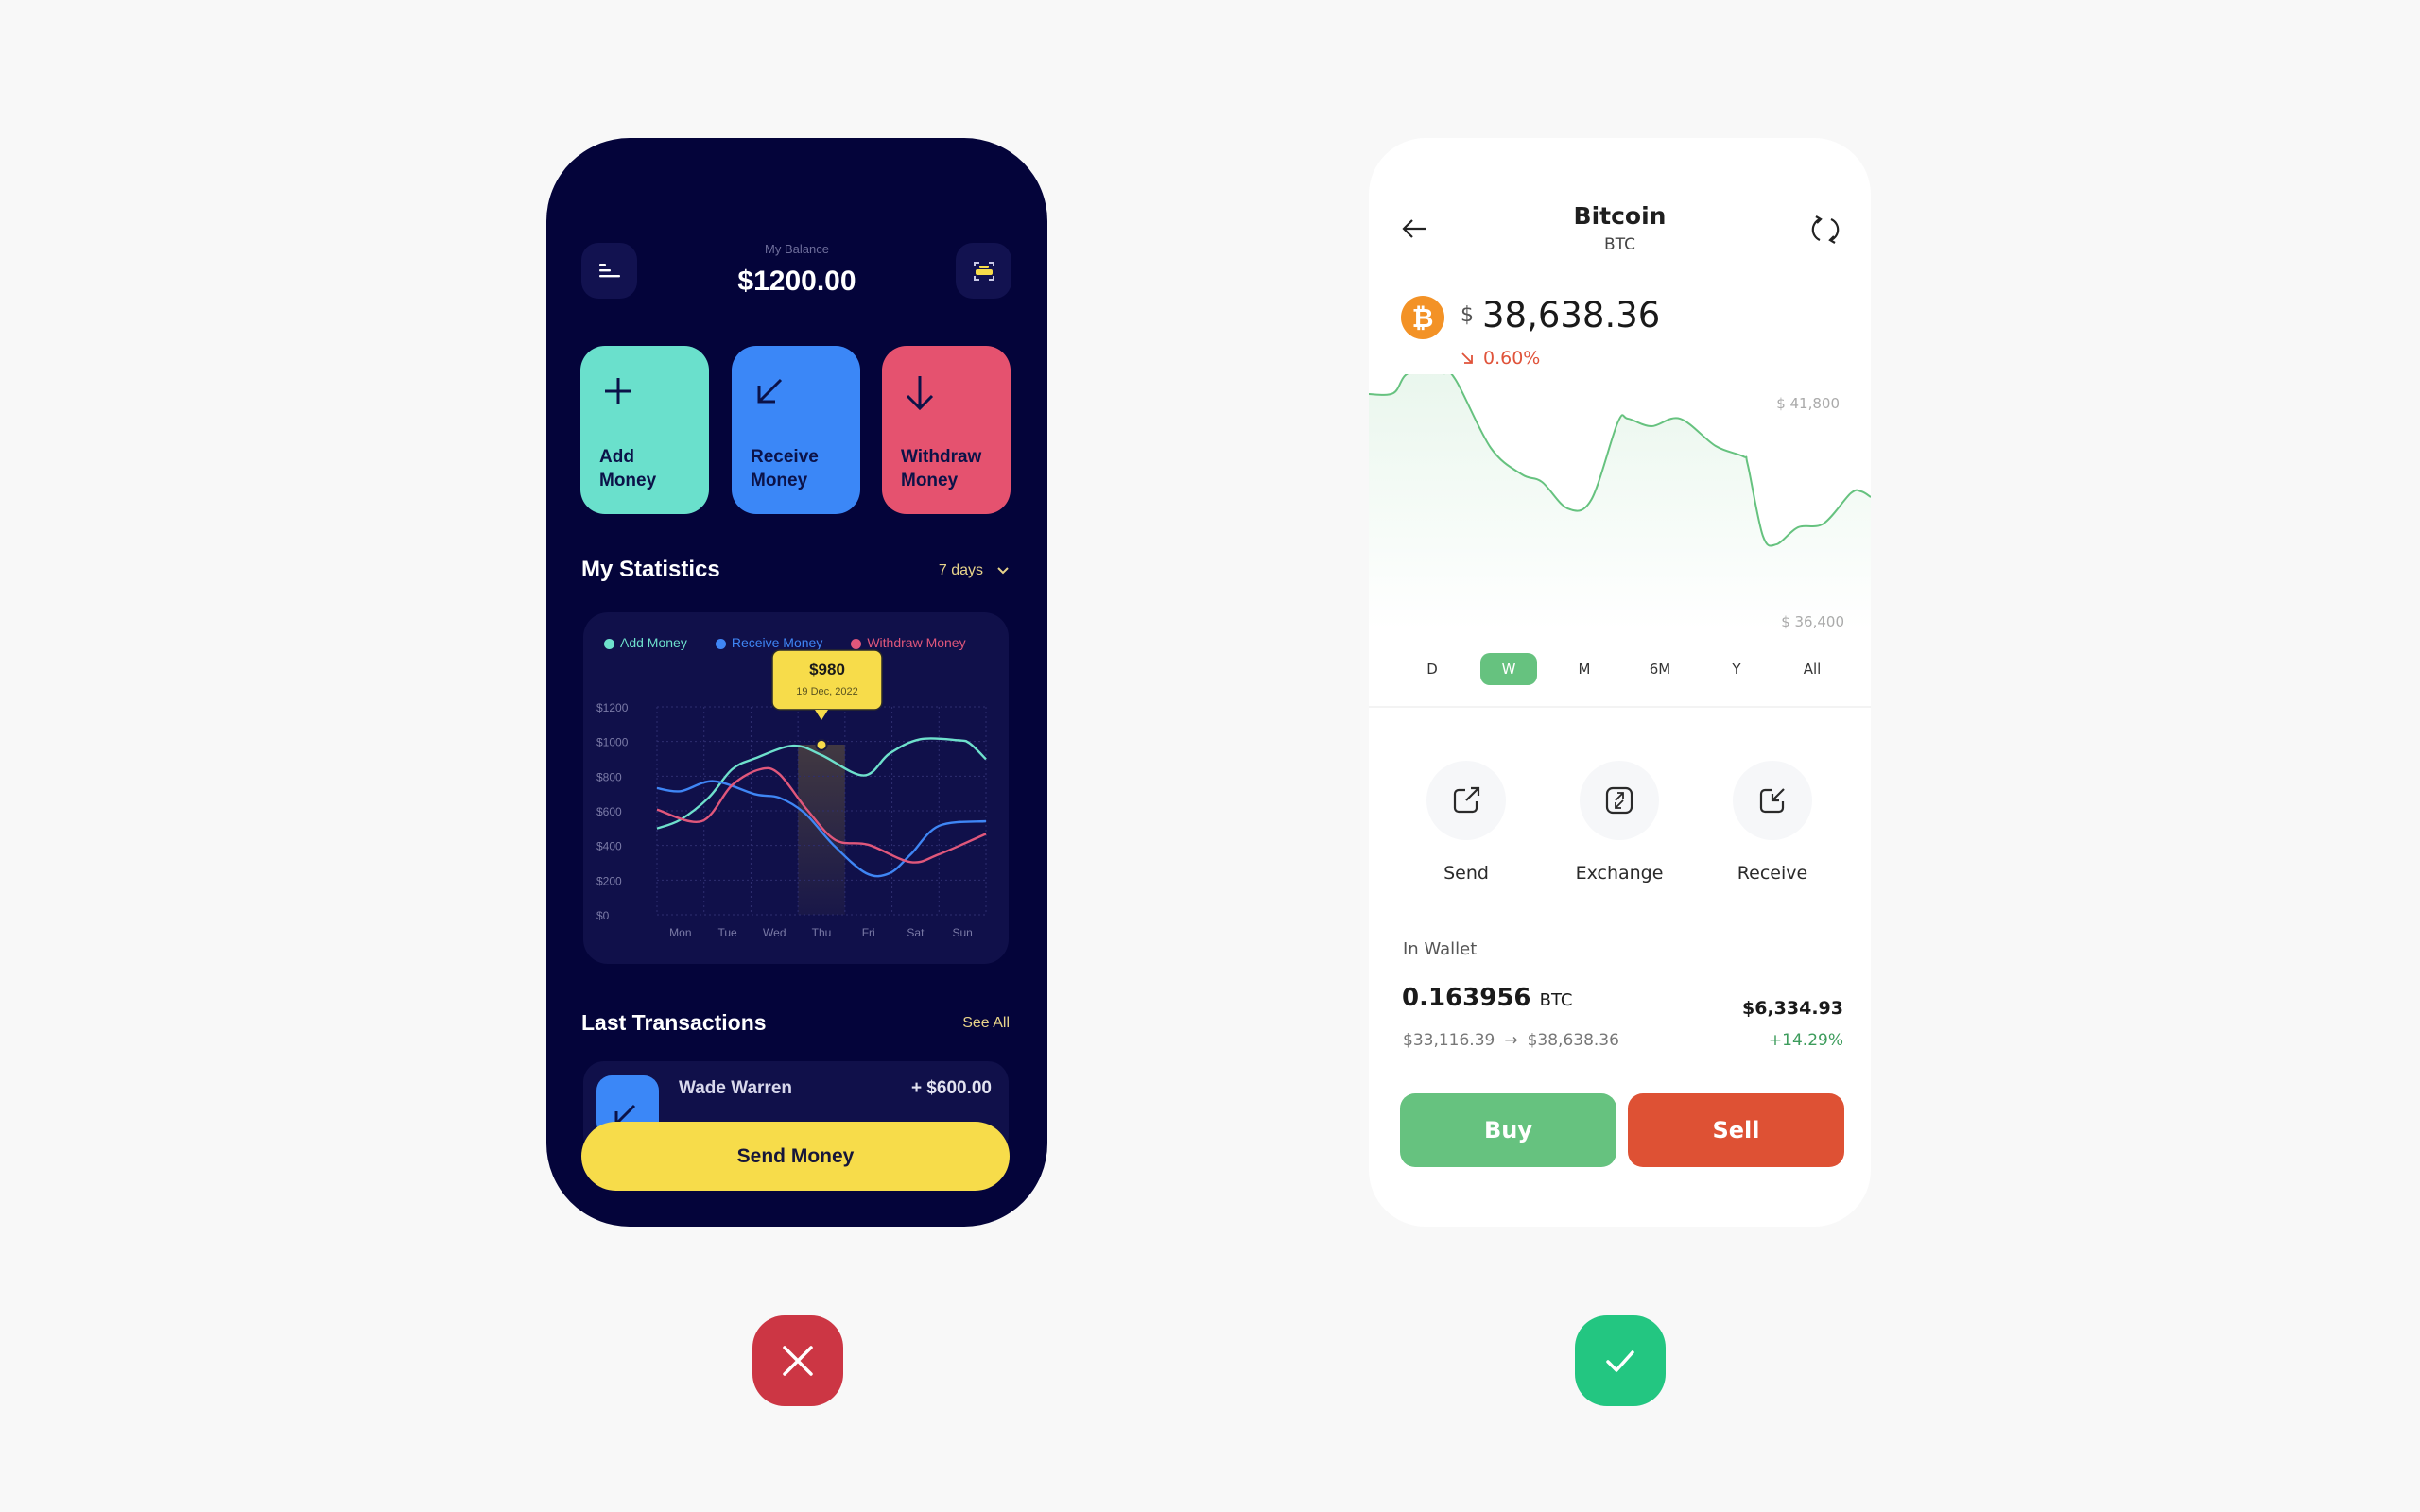 This screenshot has width=2420, height=1512. What do you see at coordinates (946, 430) in the screenshot?
I see `withdraw-money-card: Withdraw Money` at bounding box center [946, 430].